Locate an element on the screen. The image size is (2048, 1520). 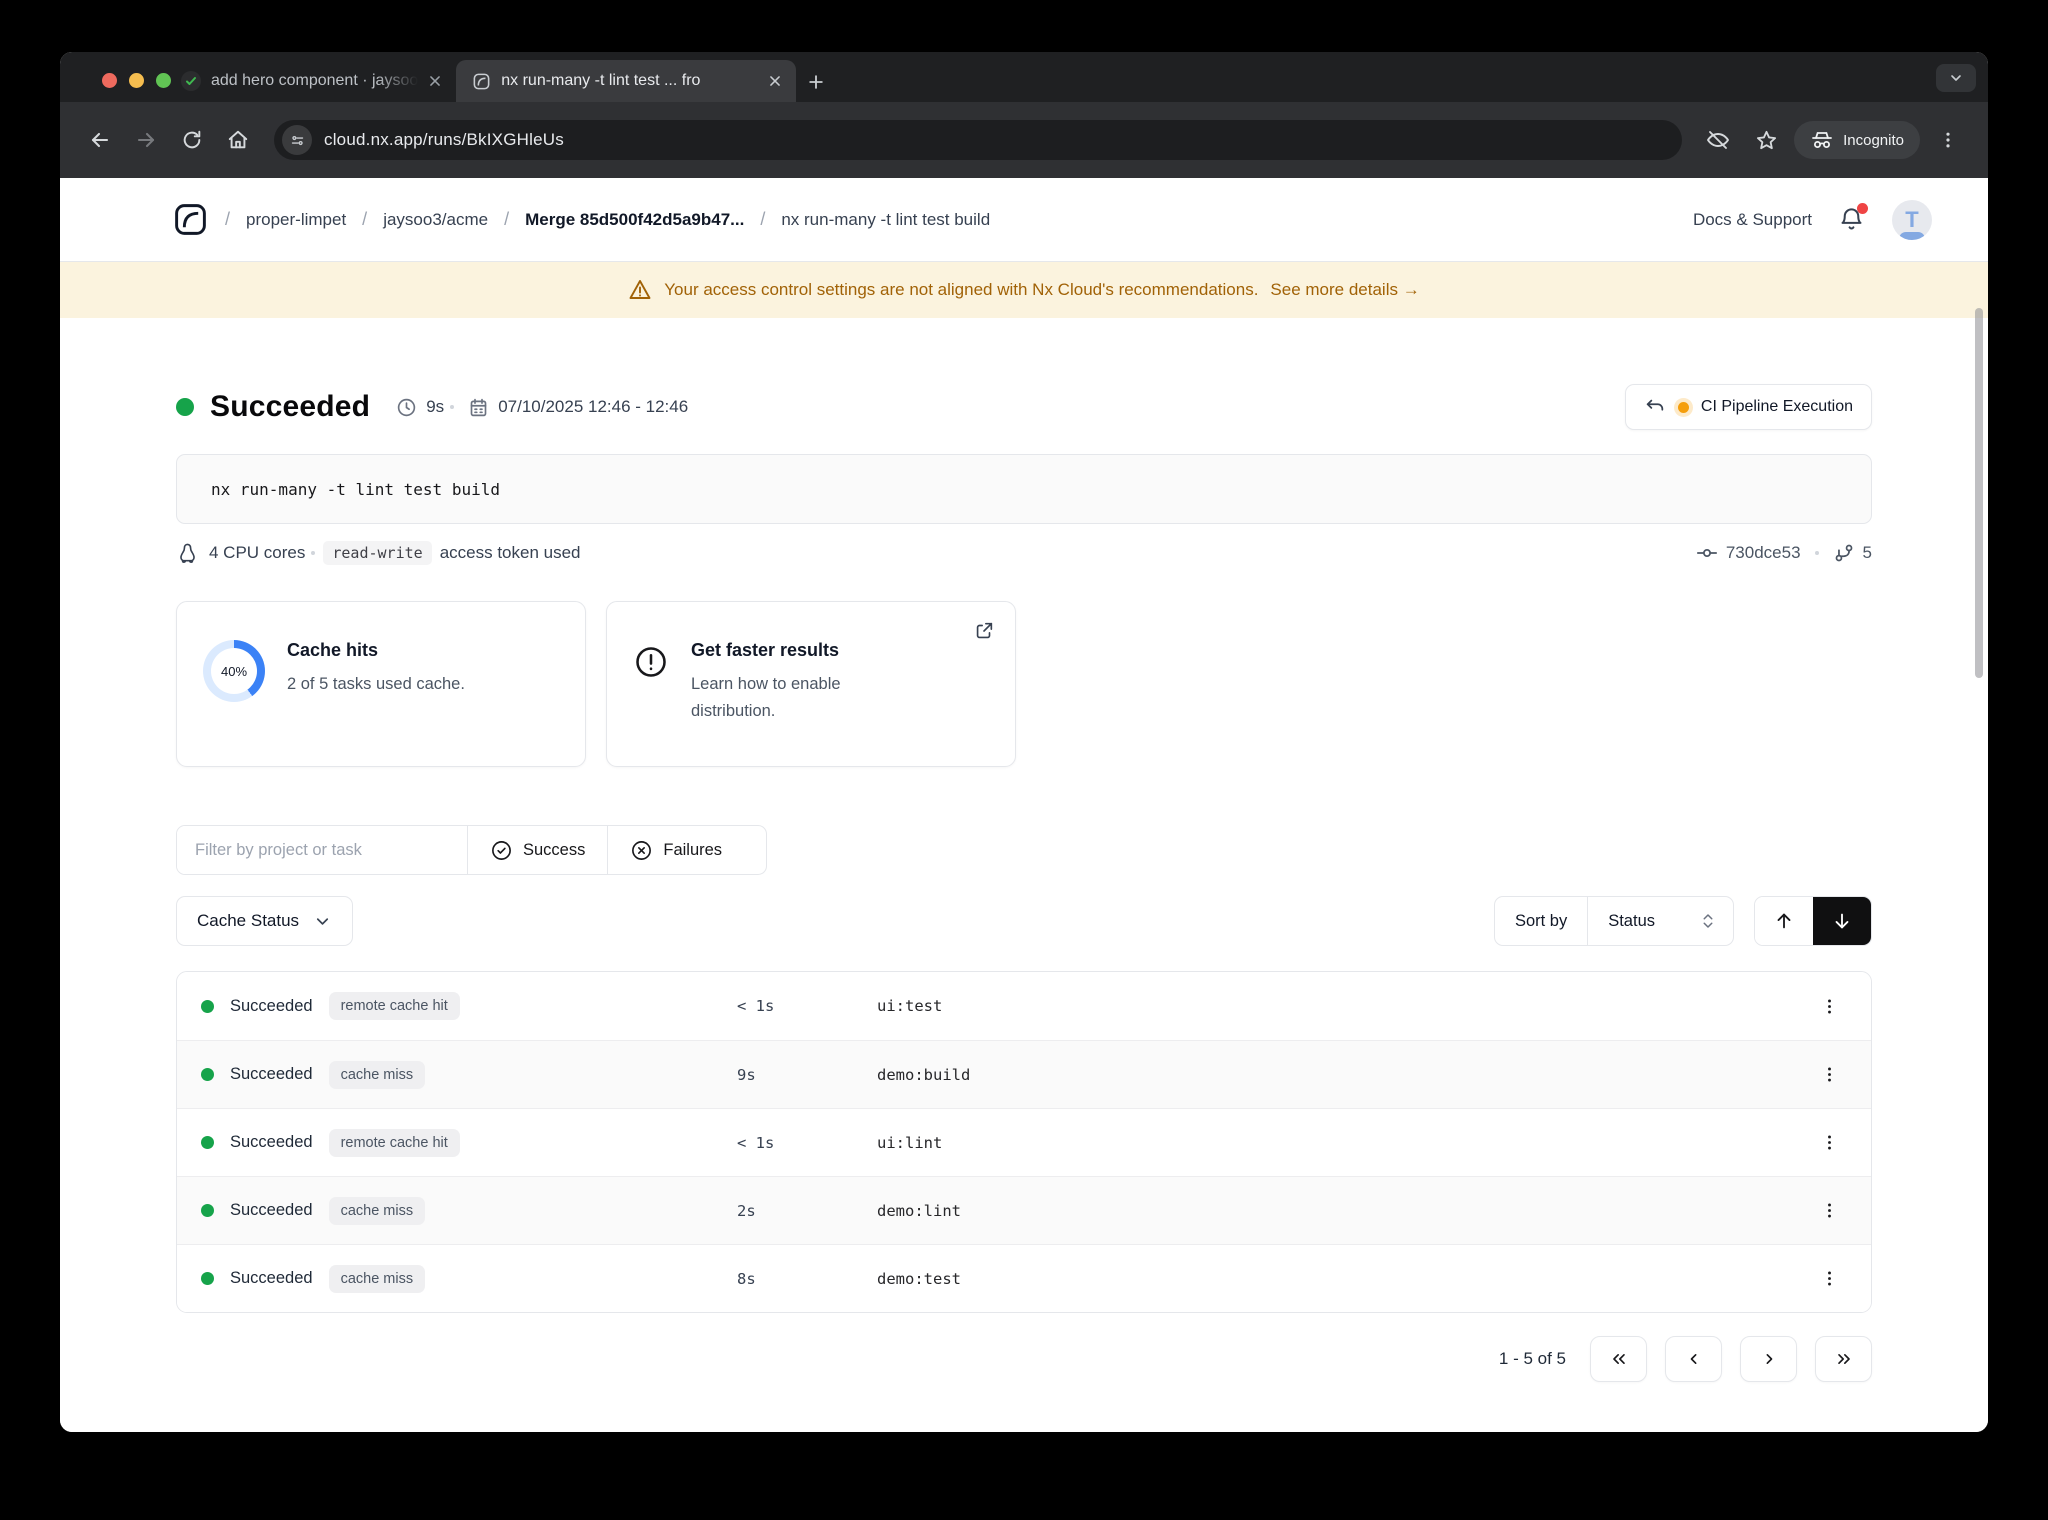
branch-icon is located at coordinates (1843, 553).